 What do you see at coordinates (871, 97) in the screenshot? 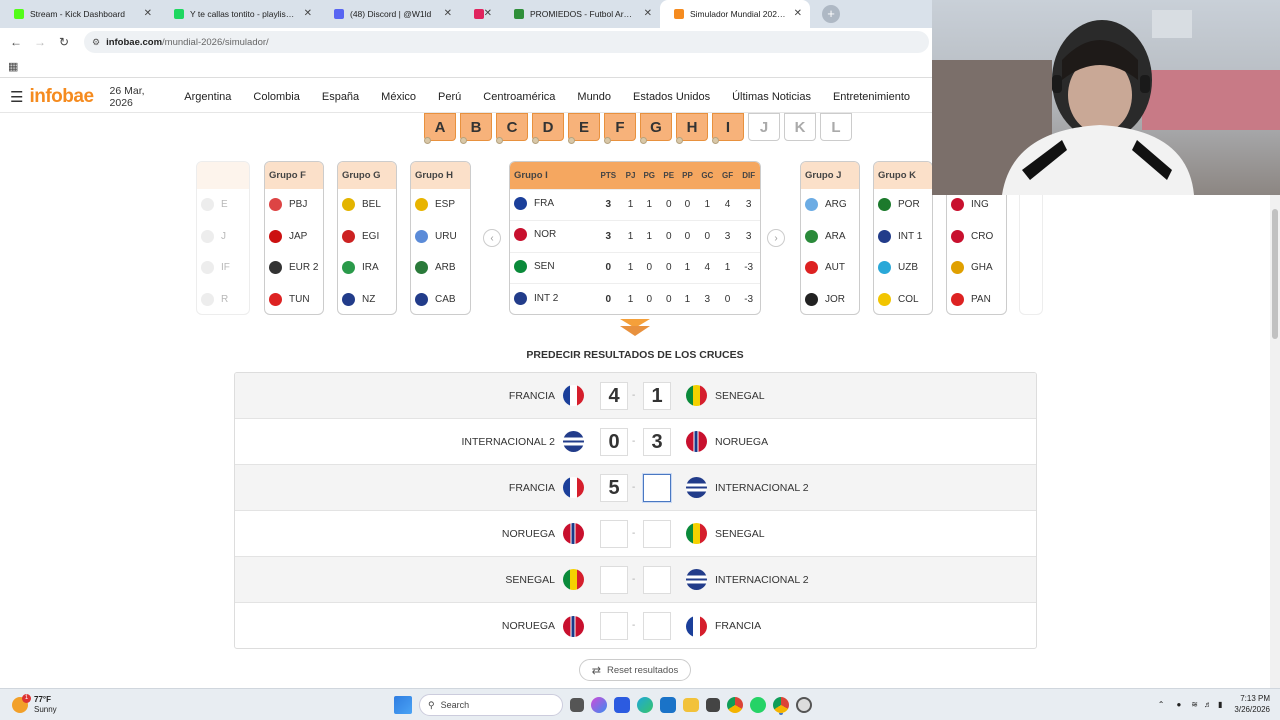
I see `header-nav-link: Entretenimiento` at bounding box center [871, 97].